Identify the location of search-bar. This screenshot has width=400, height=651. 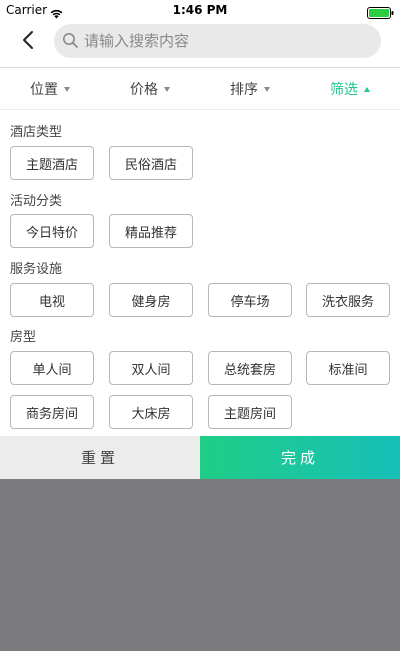
(217, 41).